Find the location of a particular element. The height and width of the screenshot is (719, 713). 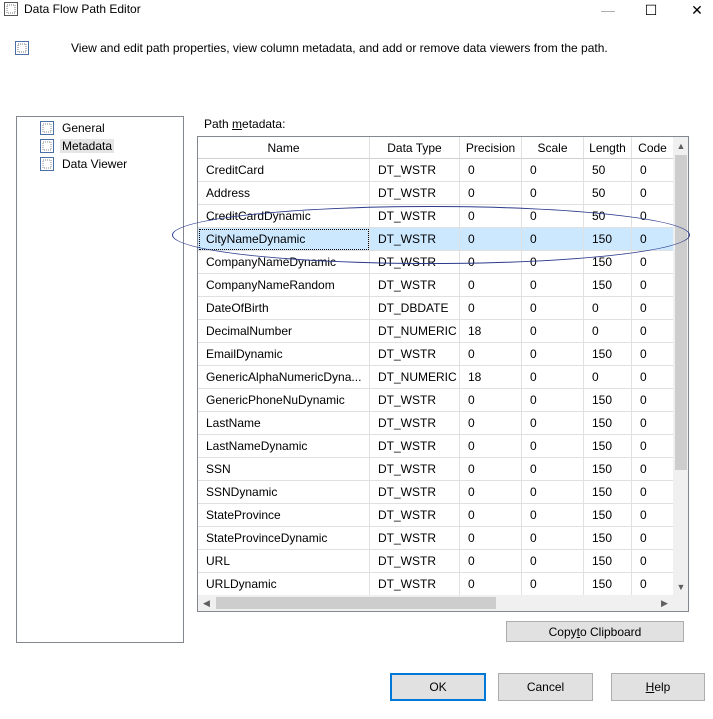

ok-button: OK is located at coordinates (438, 687).